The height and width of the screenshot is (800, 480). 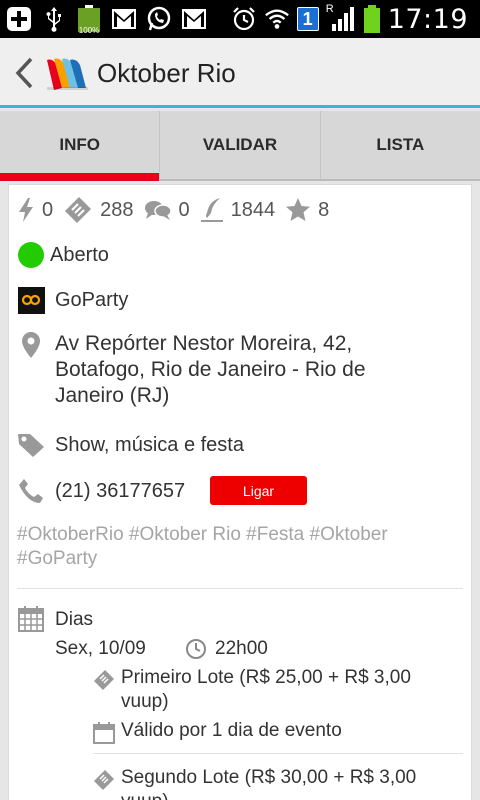 What do you see at coordinates (74, 619) in the screenshot?
I see `schedule-title: Dias` at bounding box center [74, 619].